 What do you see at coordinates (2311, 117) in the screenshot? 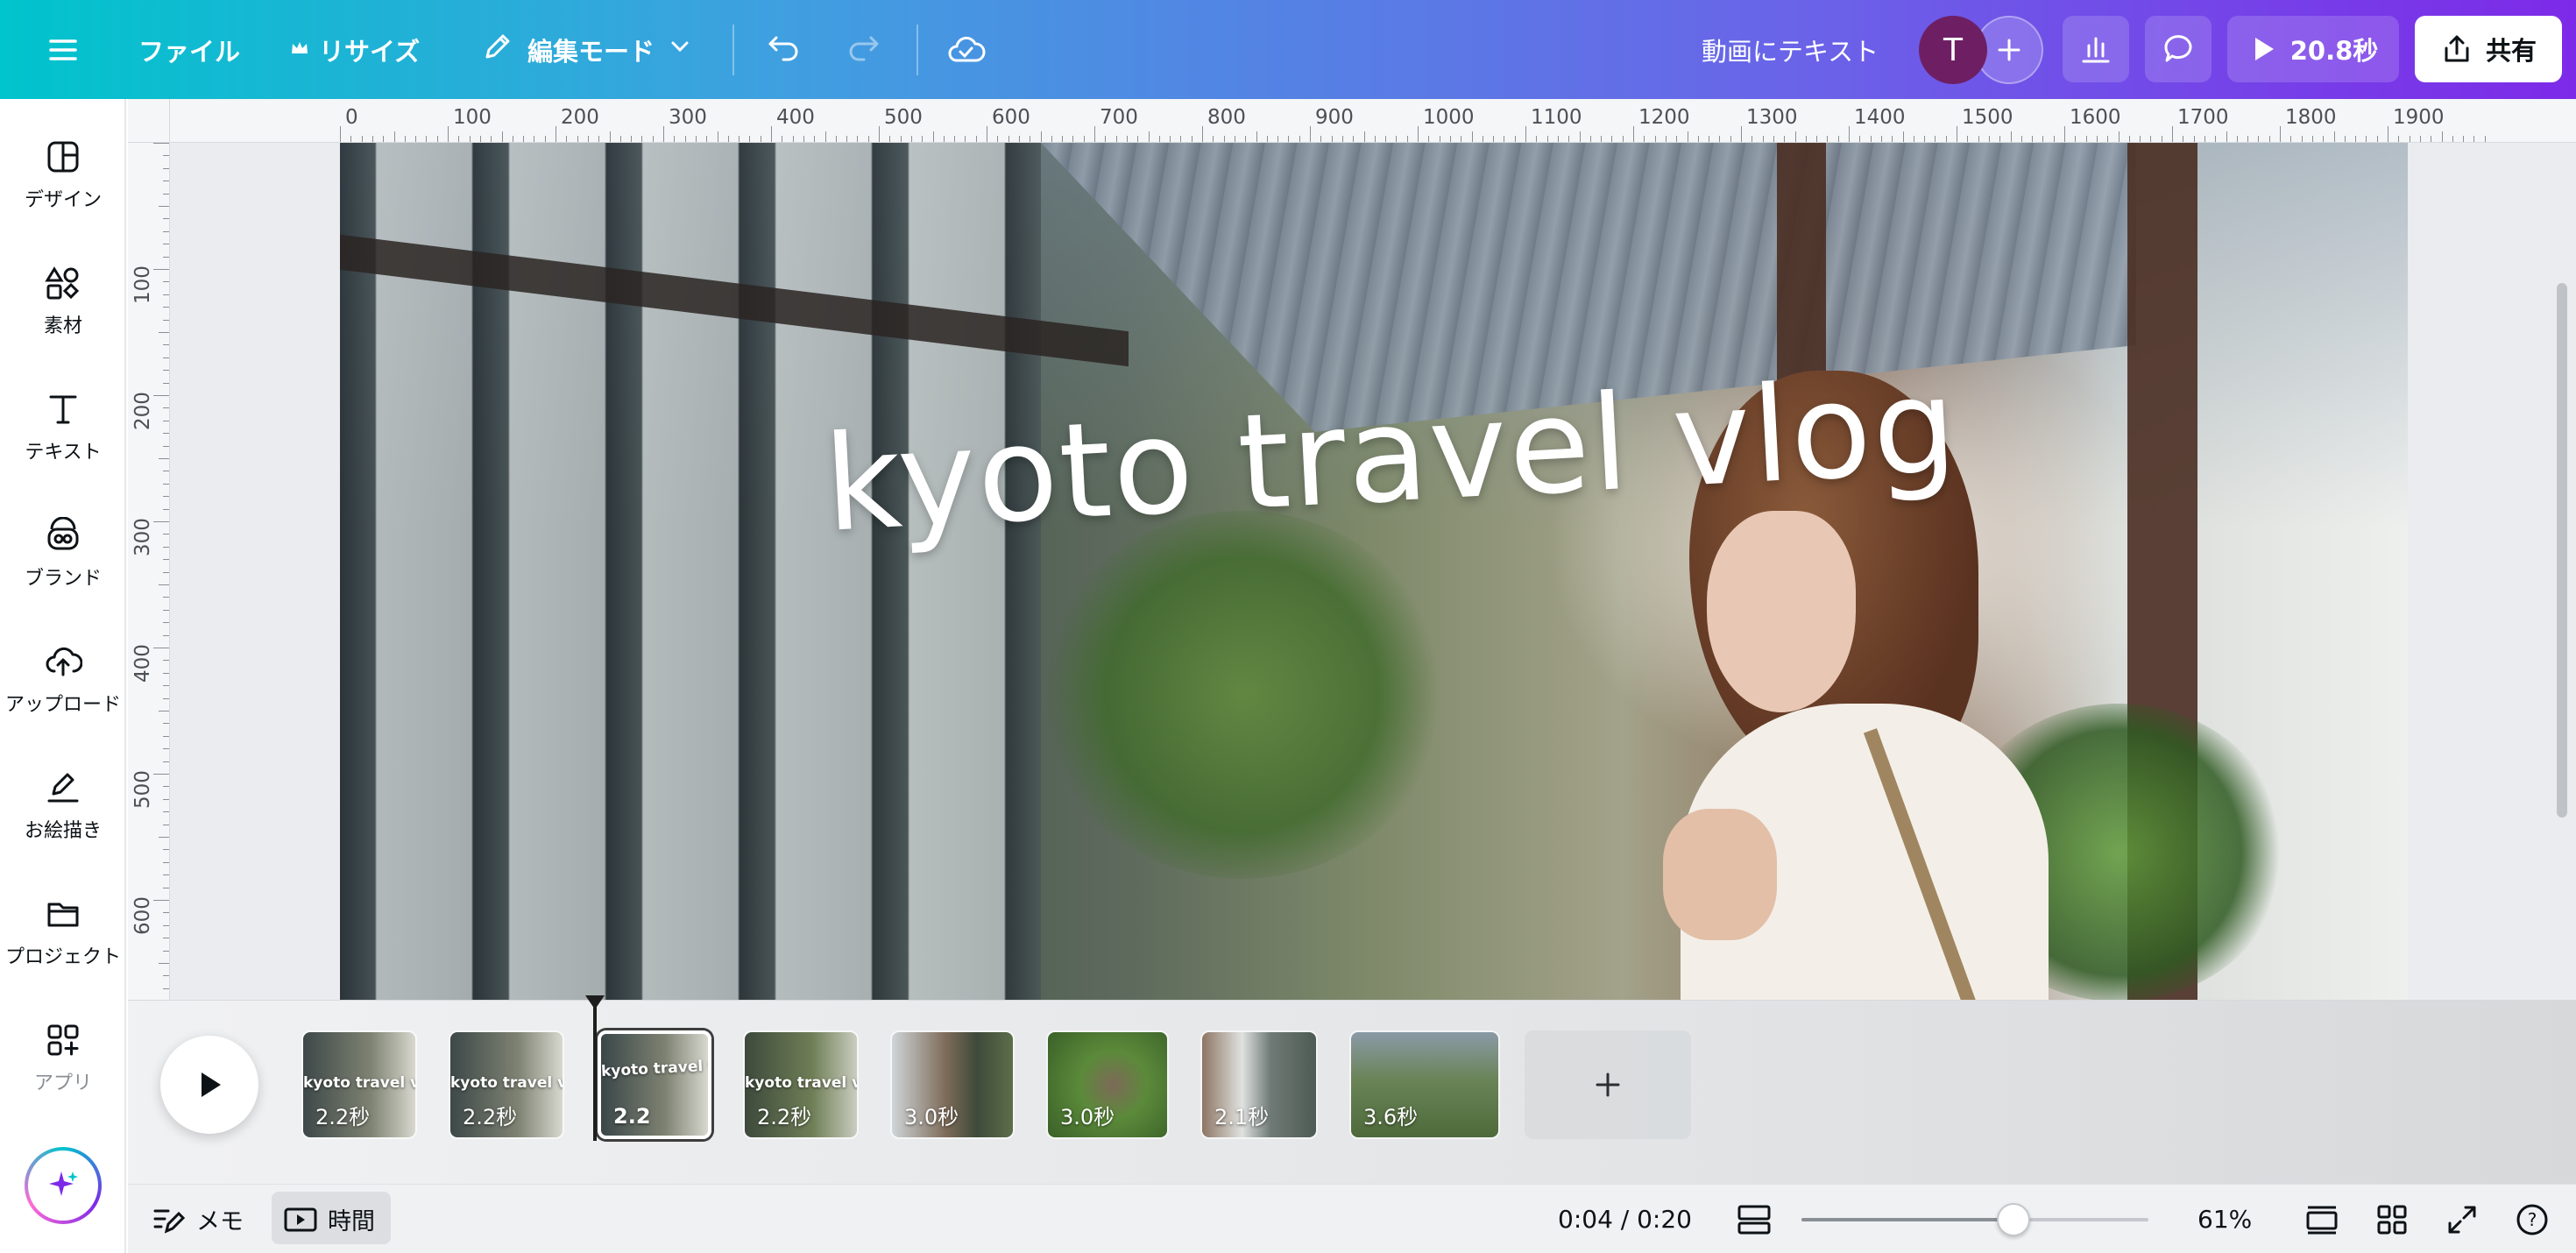
I see `ruler-top-label: 1800` at bounding box center [2311, 117].